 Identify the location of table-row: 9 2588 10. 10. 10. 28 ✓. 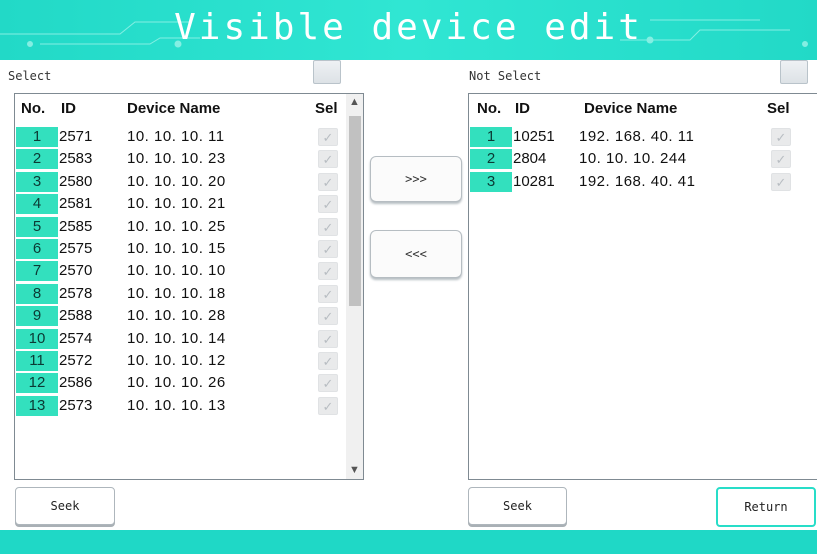
(189, 315).